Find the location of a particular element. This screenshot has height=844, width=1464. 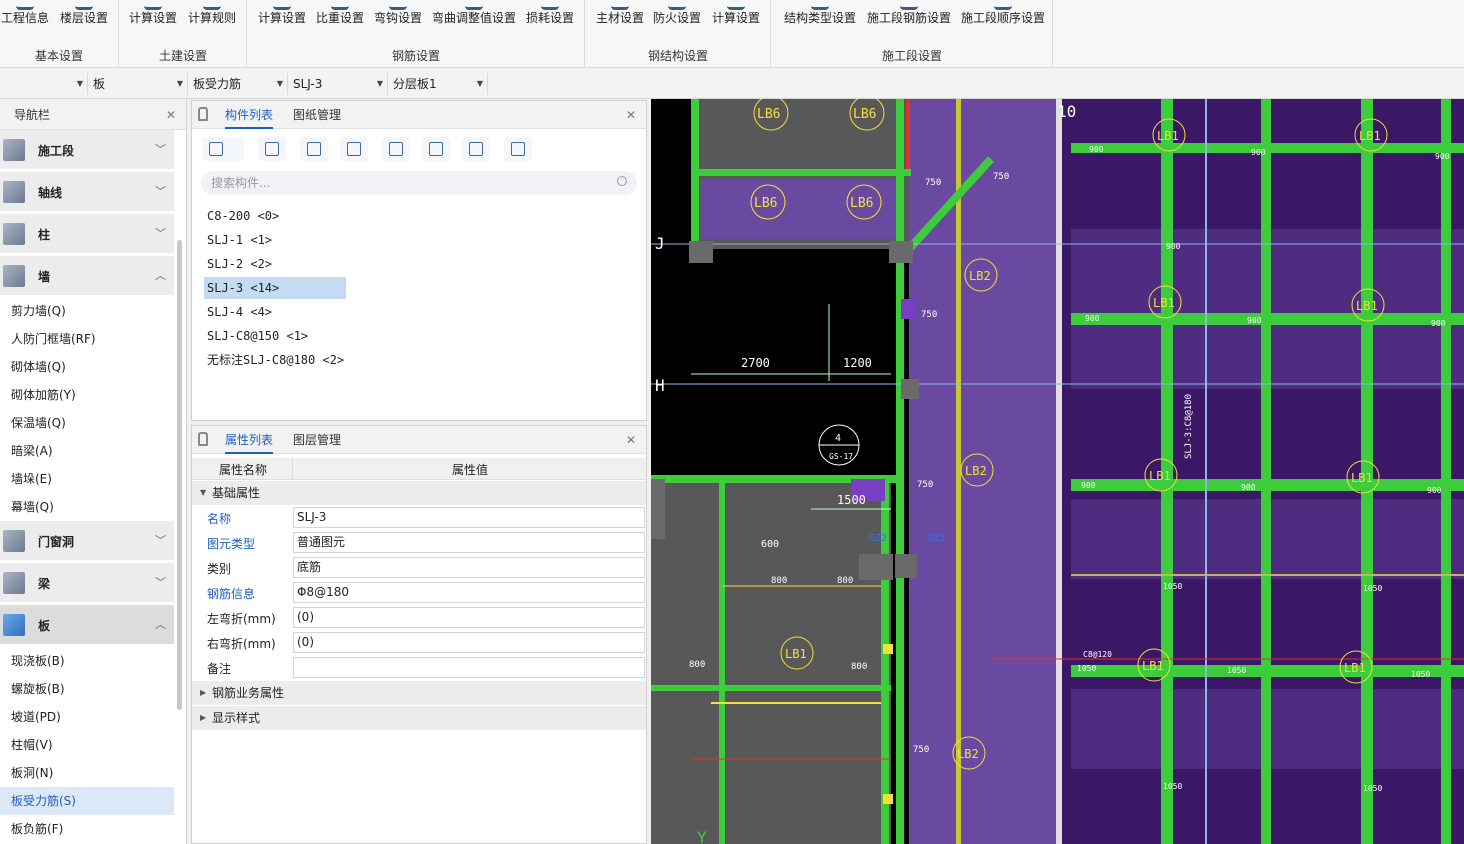

copy-component-button is located at coordinates (272, 149).